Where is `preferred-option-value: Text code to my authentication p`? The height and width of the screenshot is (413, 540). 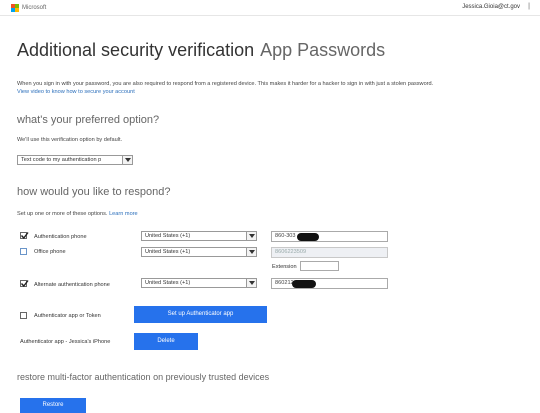
preferred-option-value: Text code to my authentication p is located at coordinates (61, 160).